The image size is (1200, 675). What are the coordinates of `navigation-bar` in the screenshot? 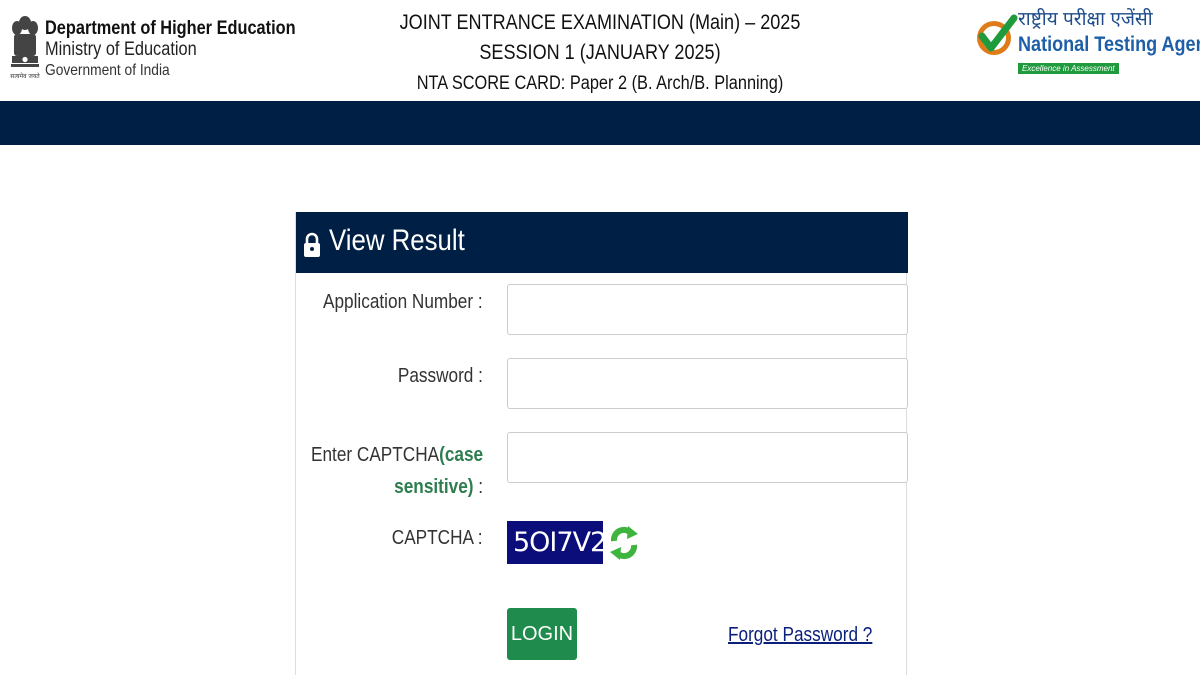 It's located at (600, 123).